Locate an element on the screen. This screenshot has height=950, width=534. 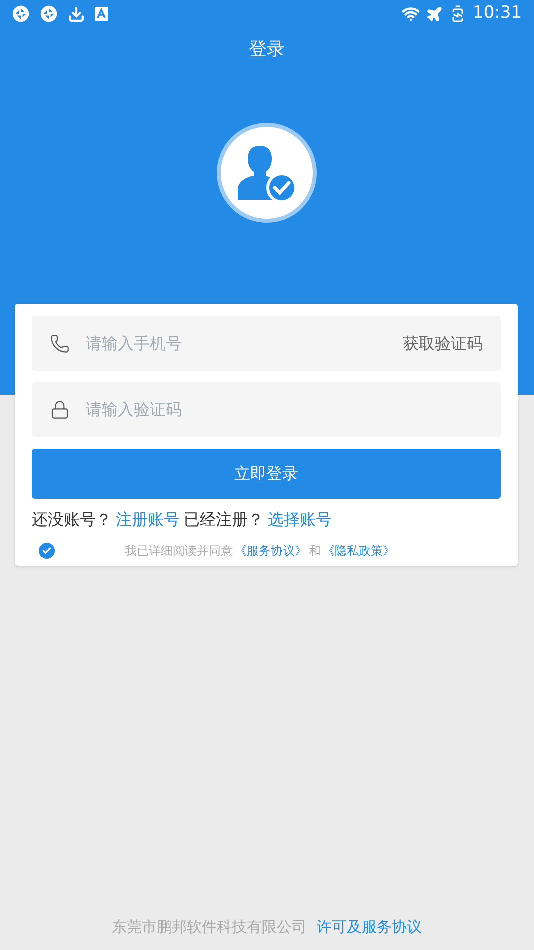
link: 《服务协议》 is located at coordinates (271, 551).